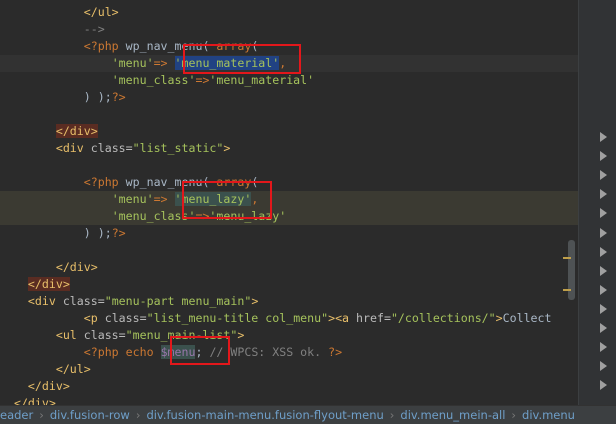 The image size is (616, 424). Describe the element at coordinates (118, 97) in the screenshot. I see `code-token: ?>` at that location.